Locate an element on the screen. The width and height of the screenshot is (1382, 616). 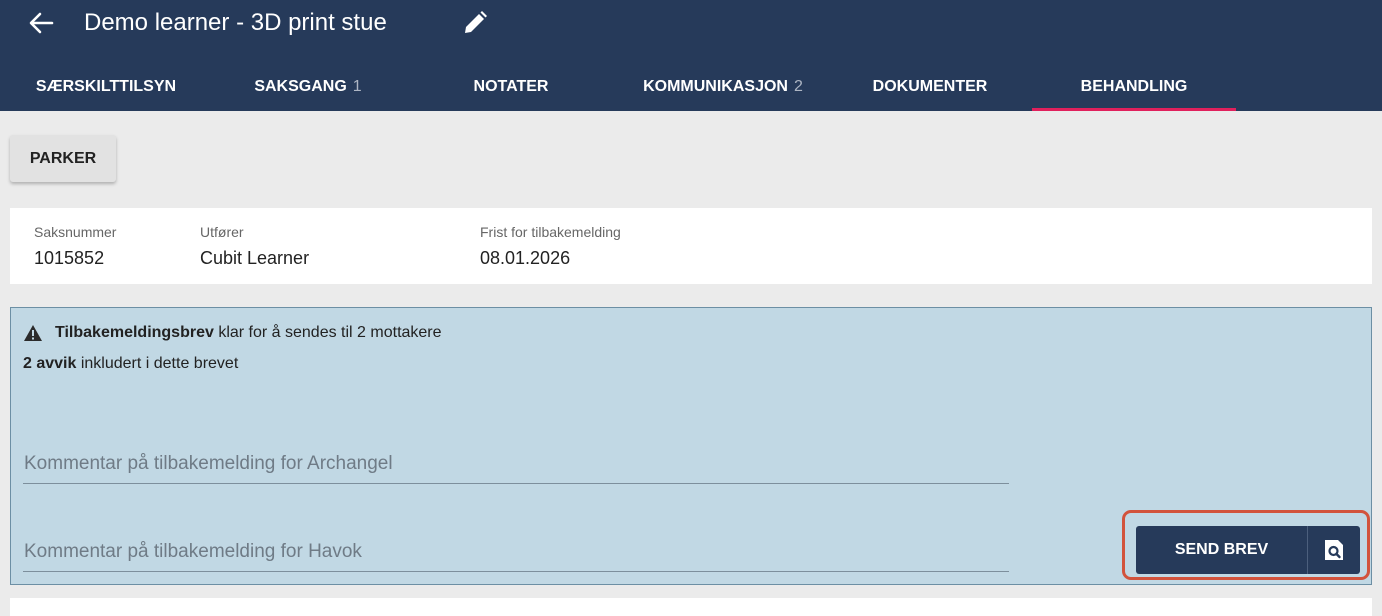
tab-saksgang: SAKSGANG 1 is located at coordinates (308, 88).